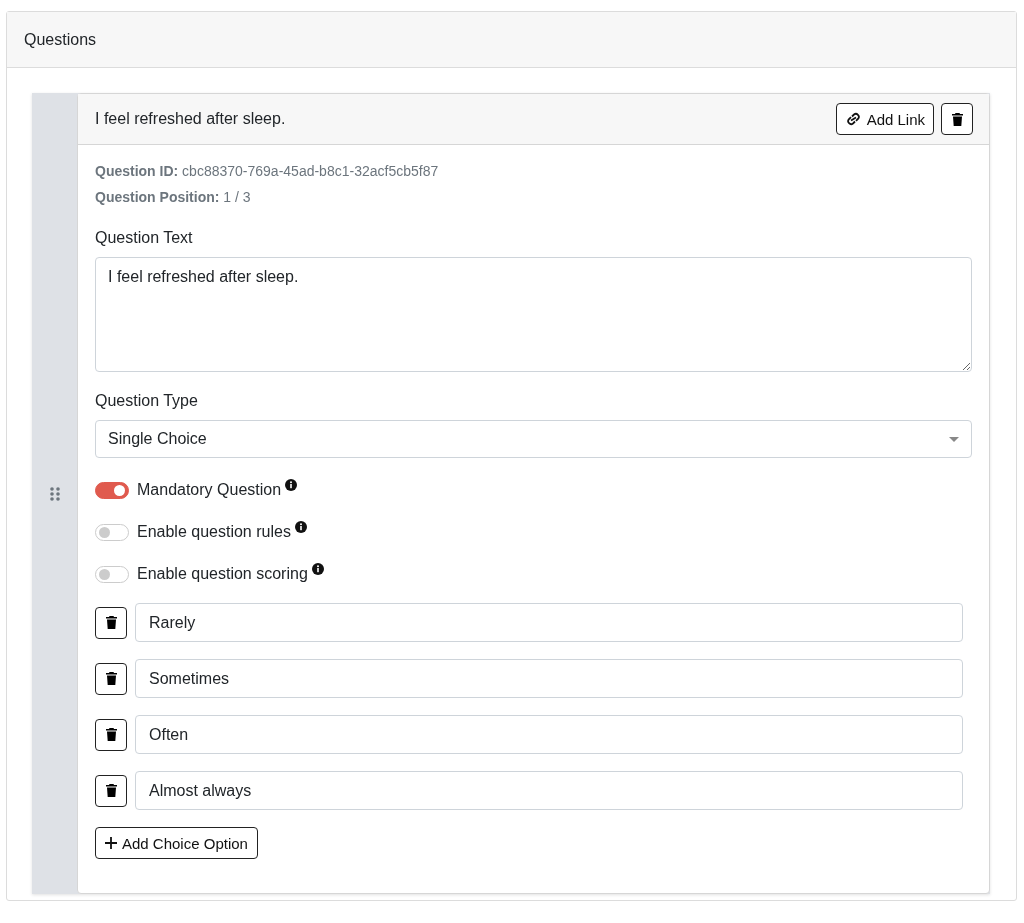 This screenshot has width=1024, height=923. I want to click on field-label: Question Text, so click(144, 238).